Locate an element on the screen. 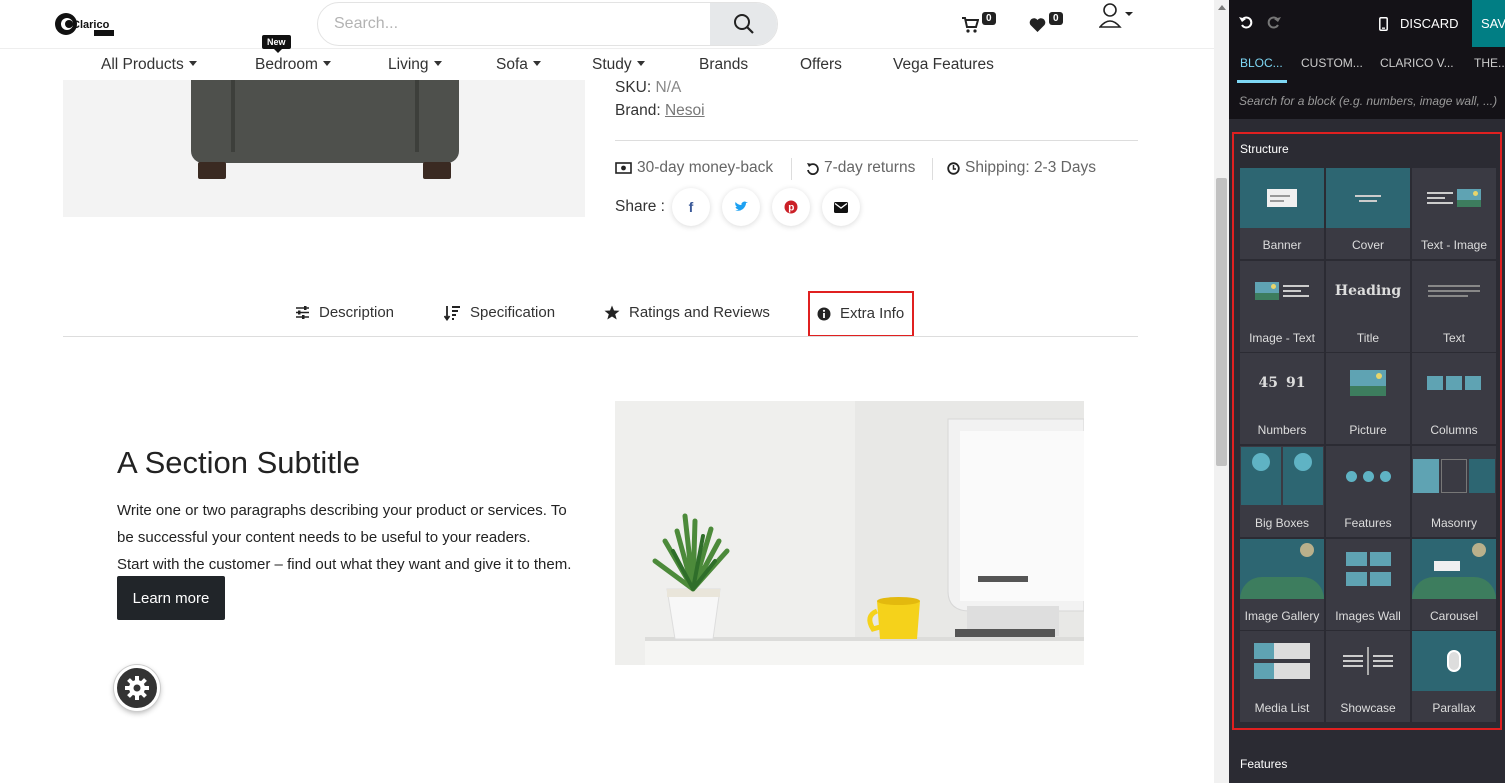  block-search is located at coordinates (1367, 101).